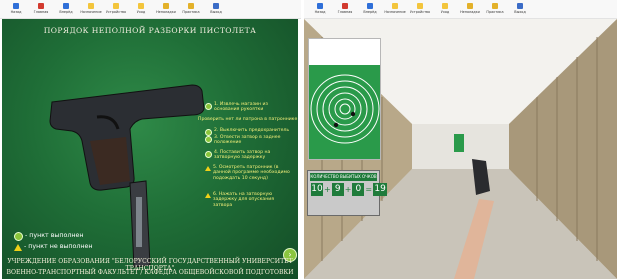 The width and height of the screenshot is (617, 279). I want to click on score-row: 10 + 9 + 0 = 19, so click(349, 189).